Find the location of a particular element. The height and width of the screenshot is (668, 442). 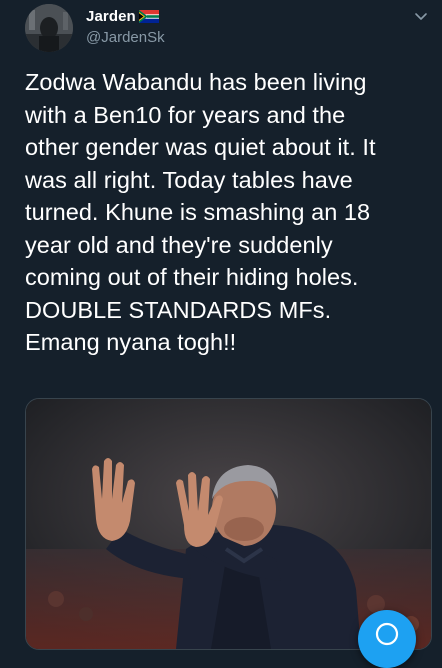

chevron-down-icon is located at coordinates (421, 17).